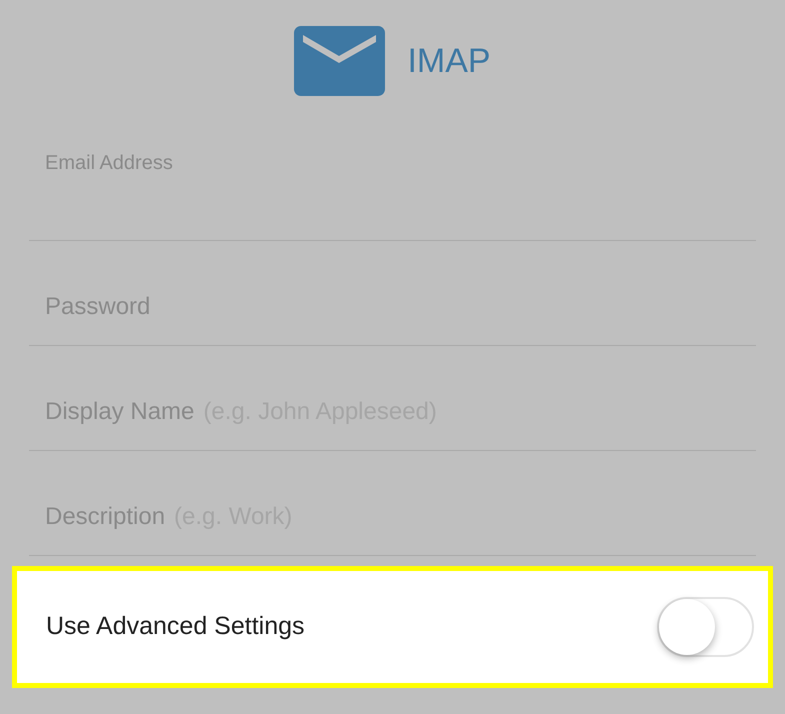 This screenshot has height=714, width=785. Describe the element at coordinates (449, 61) in the screenshot. I see `account-type-title: IMAP` at that location.